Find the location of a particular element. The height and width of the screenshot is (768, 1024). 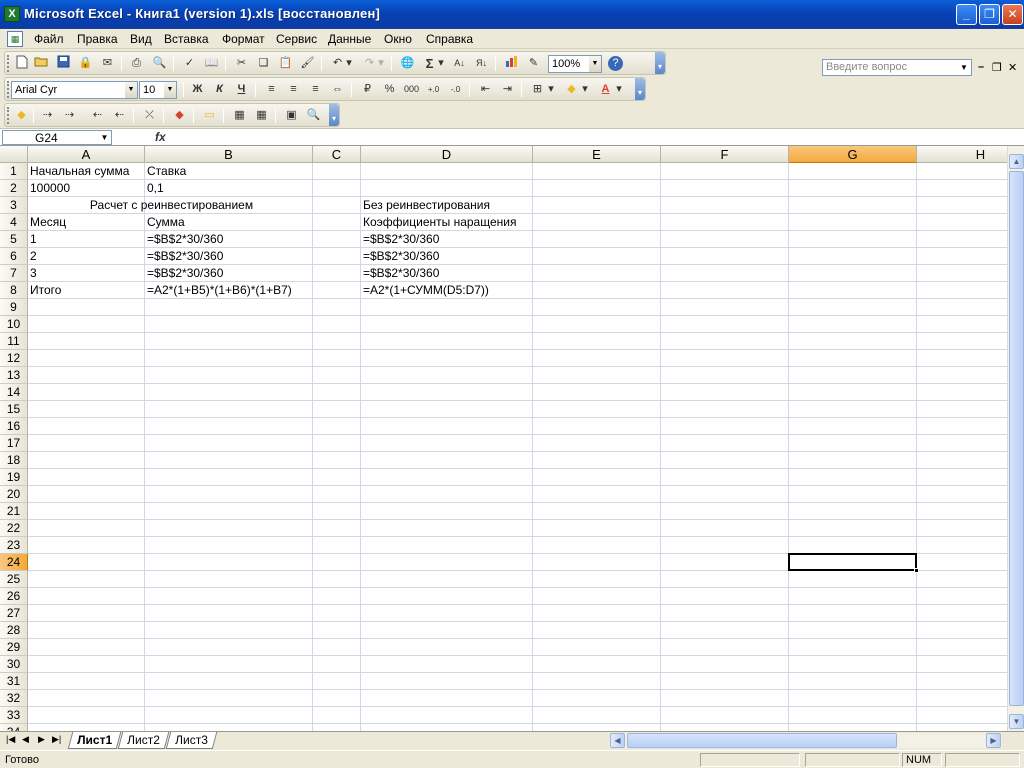

chart-wizard-icon is located at coordinates (511, 63).